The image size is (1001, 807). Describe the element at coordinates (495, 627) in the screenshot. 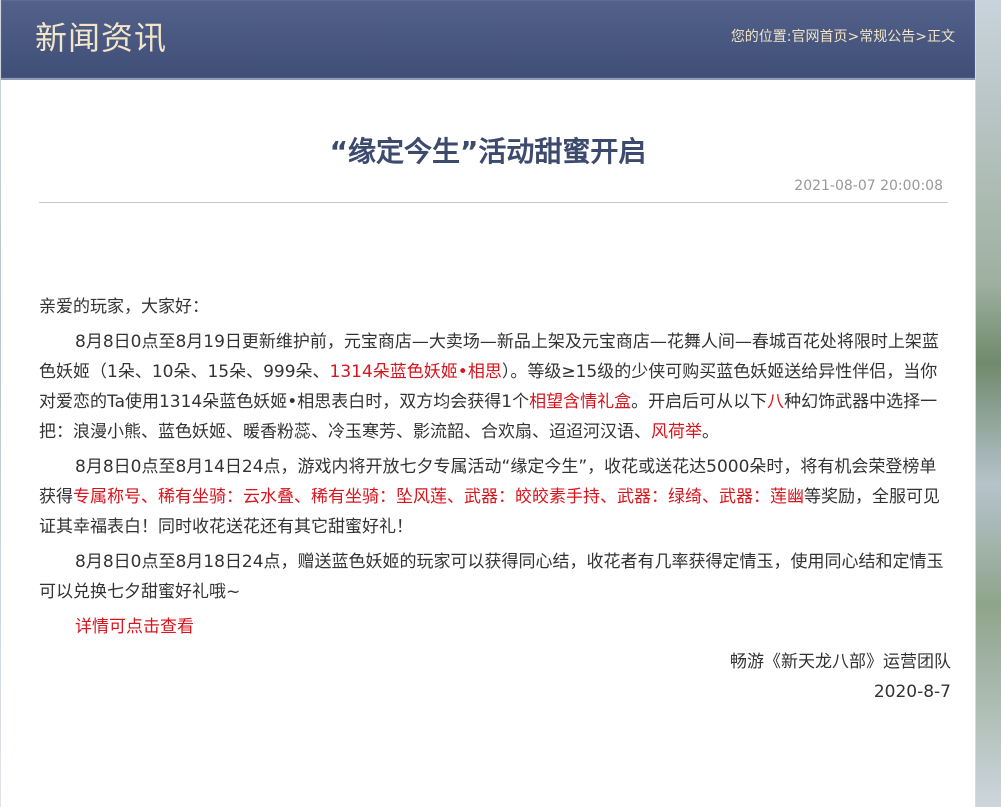

I see `details-paragraph: 详情可点击查看` at that location.